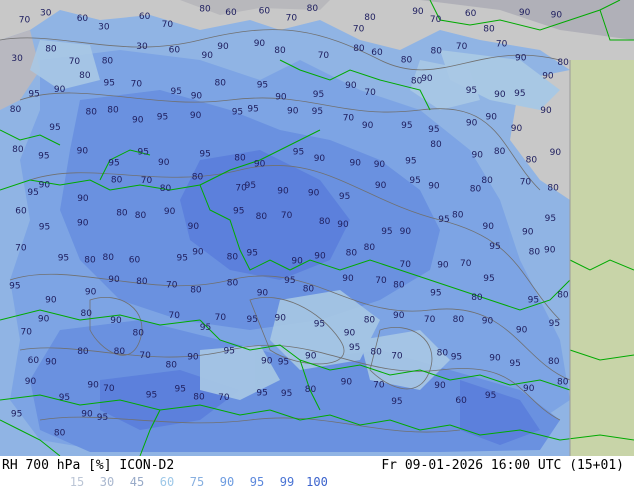  What do you see at coordinates (287, 482) in the screenshot?
I see `legend-item: 99` at bounding box center [287, 482].